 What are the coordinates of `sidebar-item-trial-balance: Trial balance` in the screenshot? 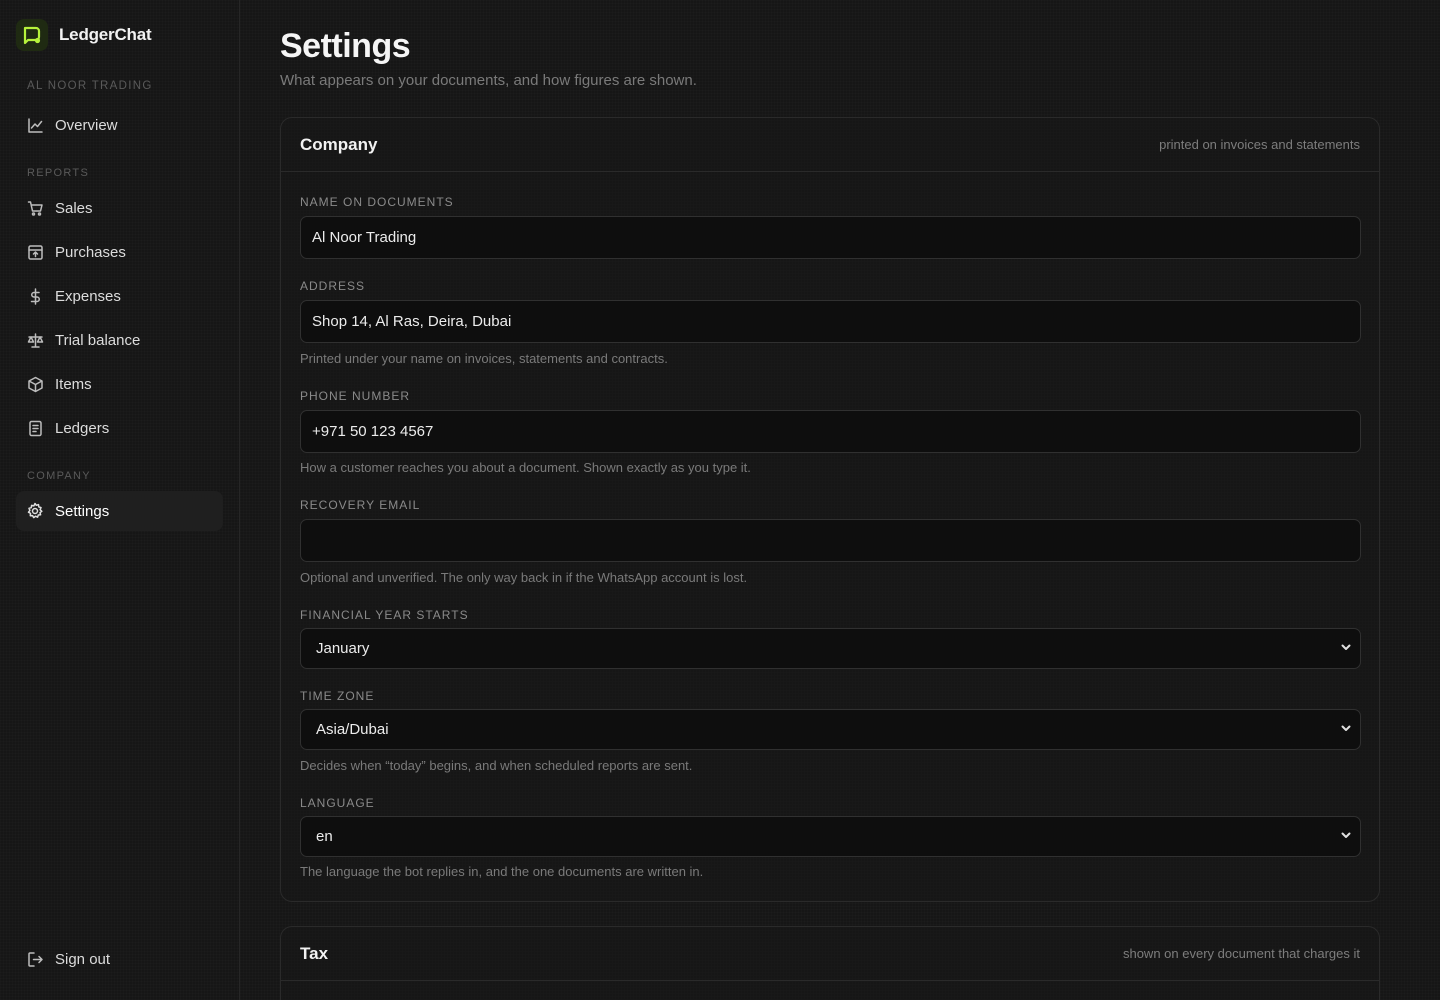 It's located at (119, 340).